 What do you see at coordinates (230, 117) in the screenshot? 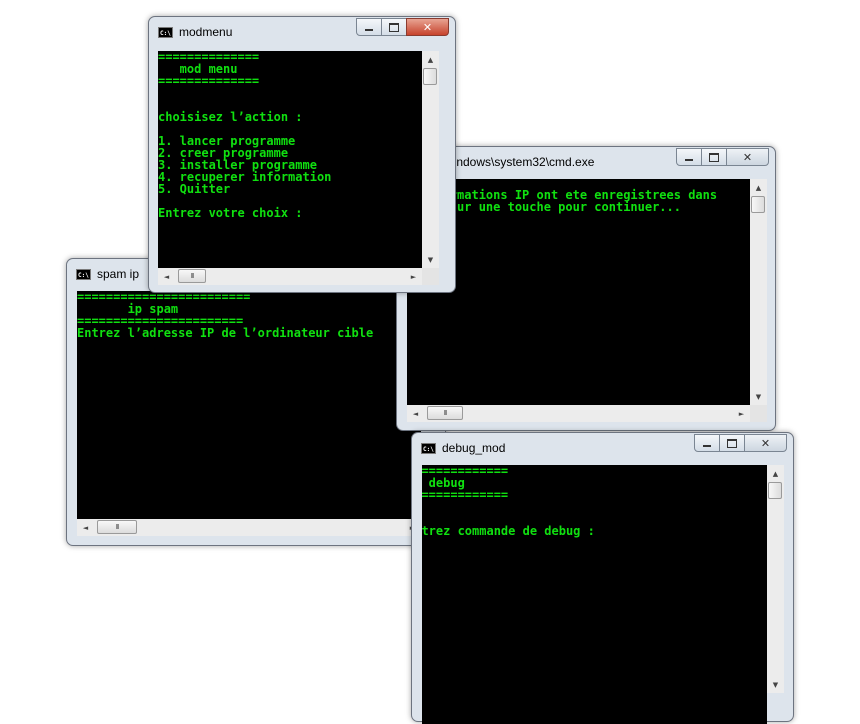
I see `console-line: choisisez l’action :` at bounding box center [230, 117].